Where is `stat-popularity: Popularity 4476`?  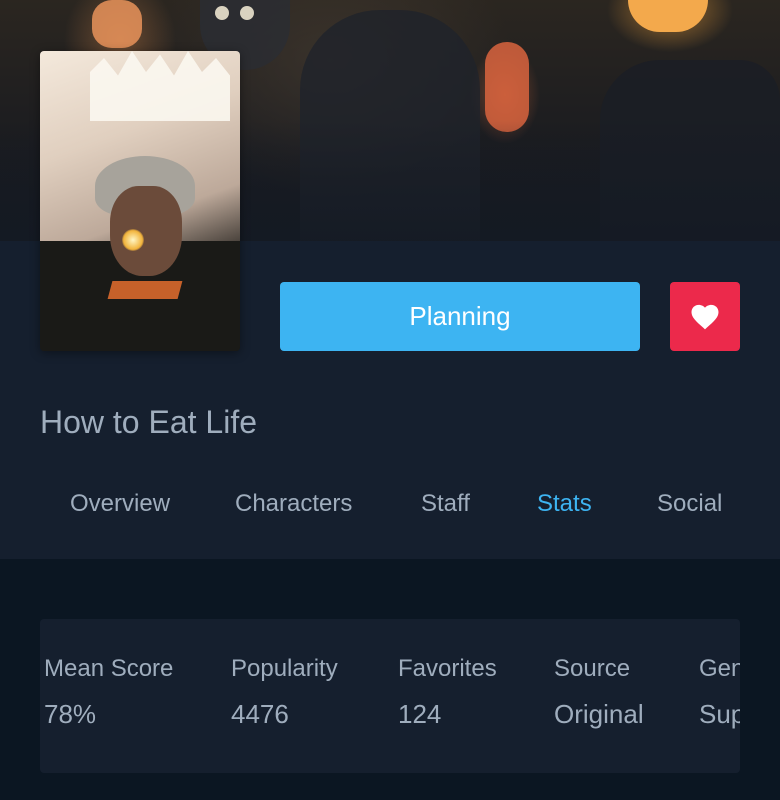
stat-popularity: Popularity 4476 is located at coordinates (284, 692).